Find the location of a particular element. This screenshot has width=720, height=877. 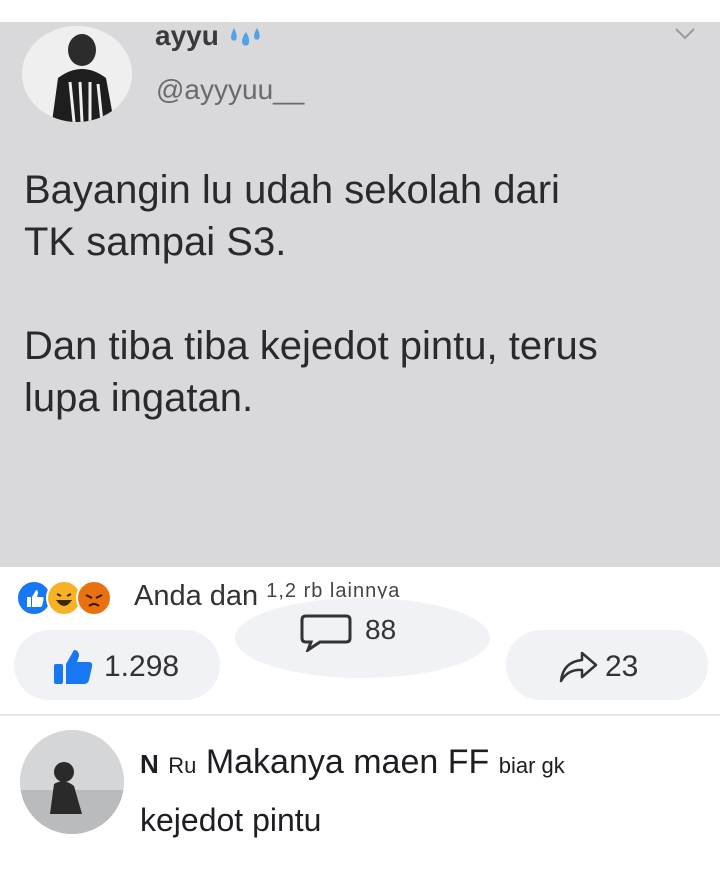

comment-count: 88 is located at coordinates (381, 629).